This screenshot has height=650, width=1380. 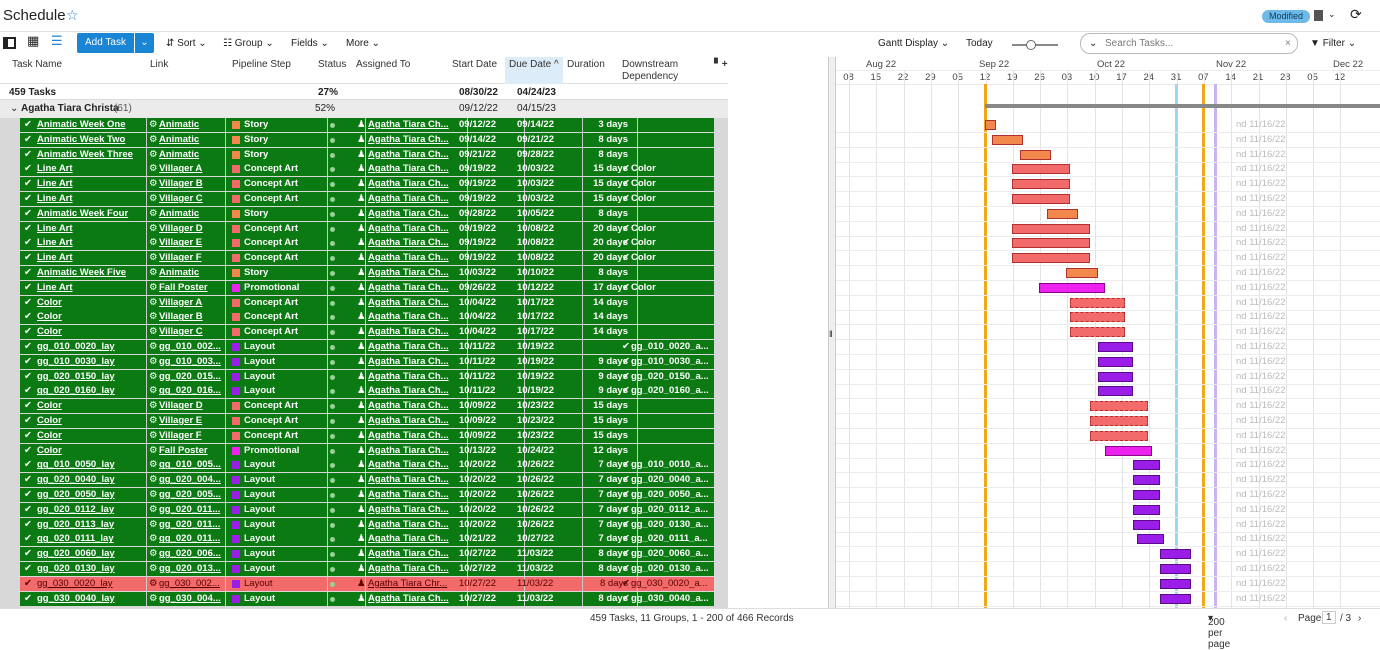 What do you see at coordinates (832, 332) in the screenshot?
I see `split-handle: ‖` at bounding box center [832, 332].